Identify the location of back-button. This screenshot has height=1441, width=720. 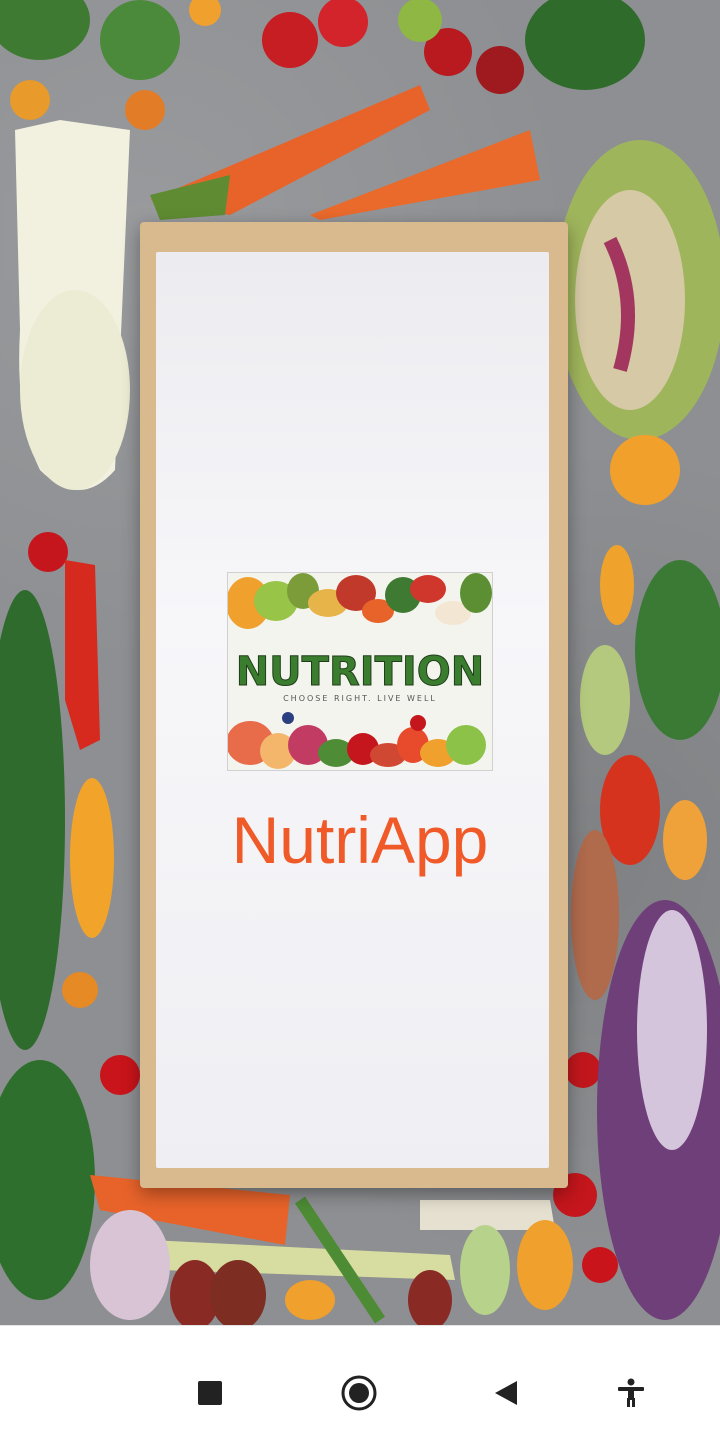
(506, 1393).